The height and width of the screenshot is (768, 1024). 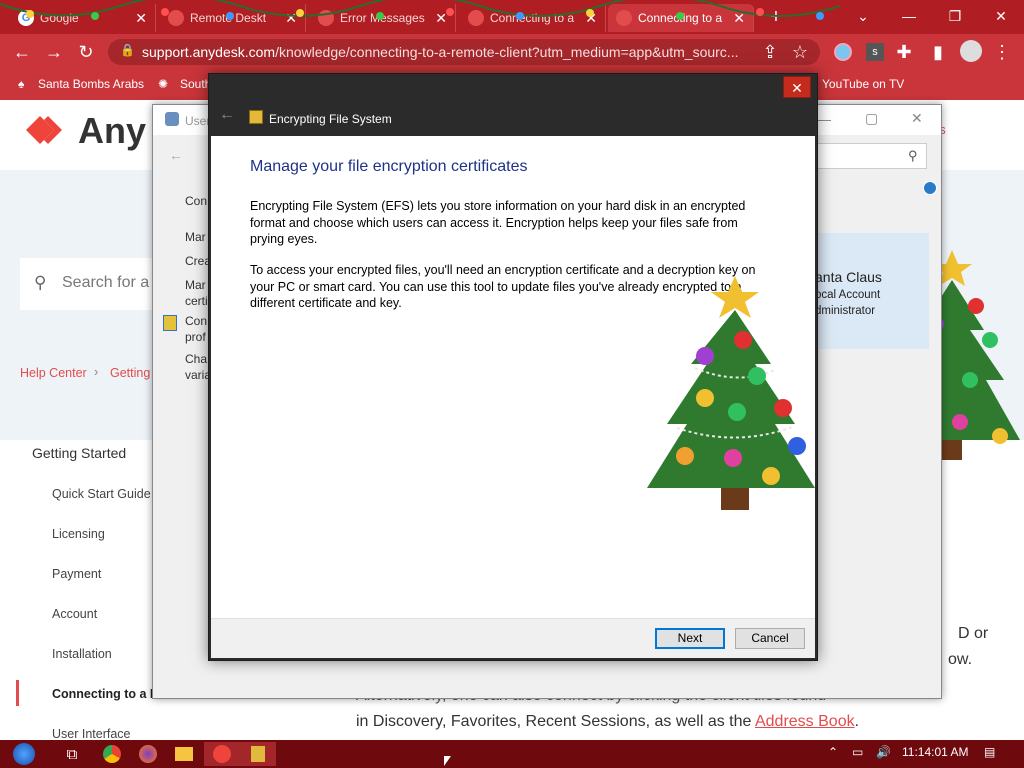 I want to click on gear-icon: ✺, so click(x=163, y=84).